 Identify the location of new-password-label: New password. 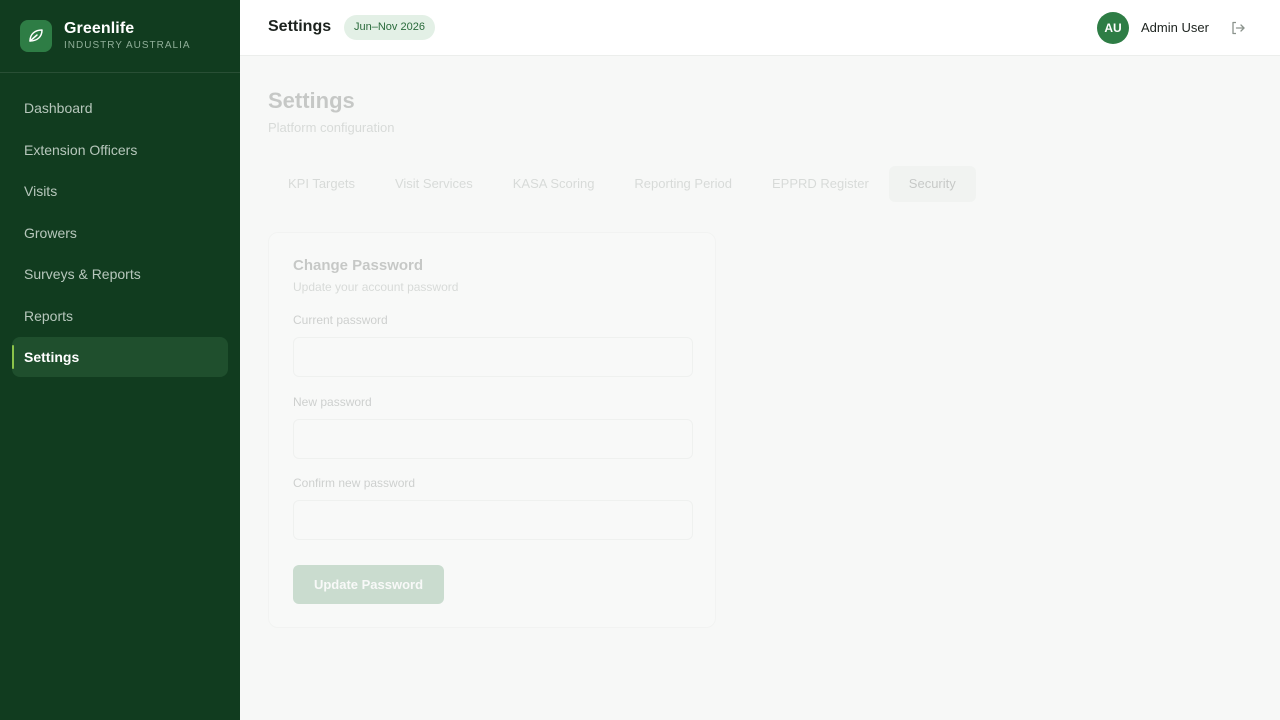
(332, 402).